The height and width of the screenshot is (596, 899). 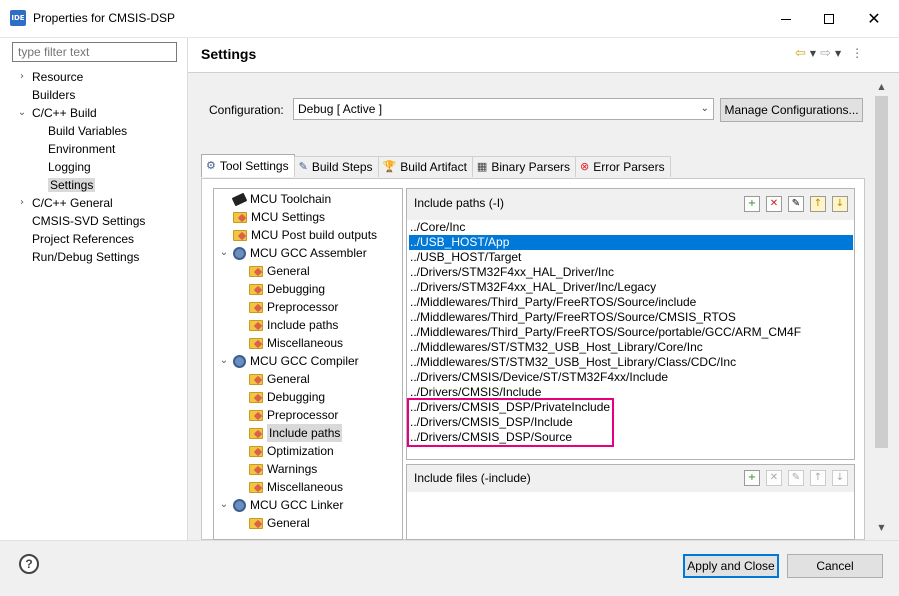 I want to click on move-up-file-icon: ↑, so click(x=818, y=478).